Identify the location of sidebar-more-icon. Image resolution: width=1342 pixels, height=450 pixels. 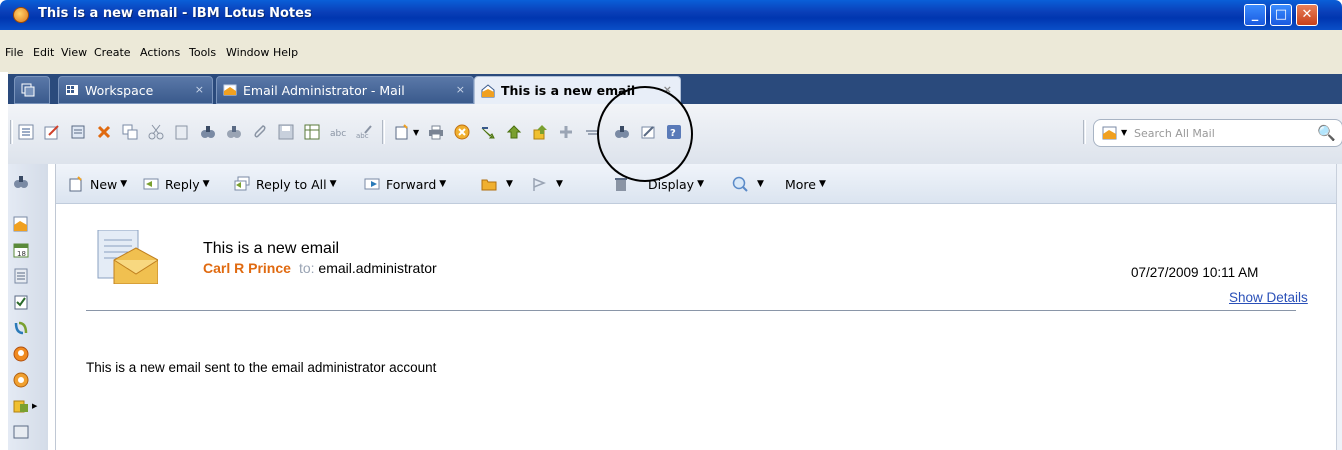
(21, 432).